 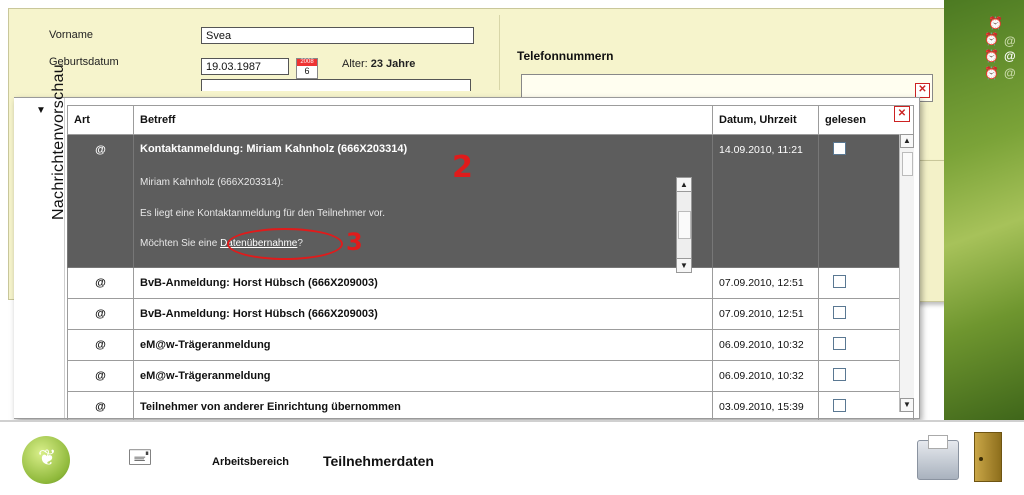 I want to click on col-header-art: Art, so click(x=100, y=120).